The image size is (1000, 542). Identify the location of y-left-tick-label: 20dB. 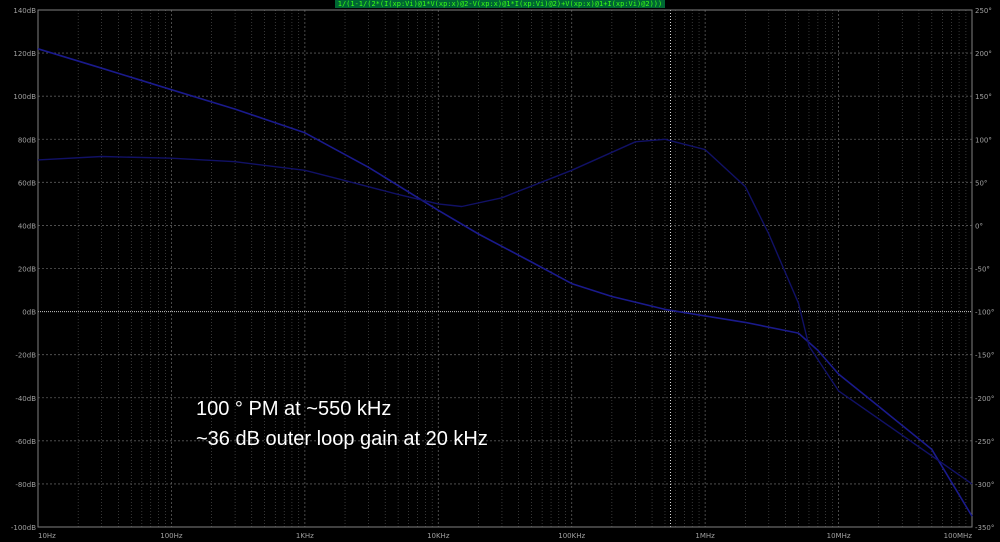
(27, 270).